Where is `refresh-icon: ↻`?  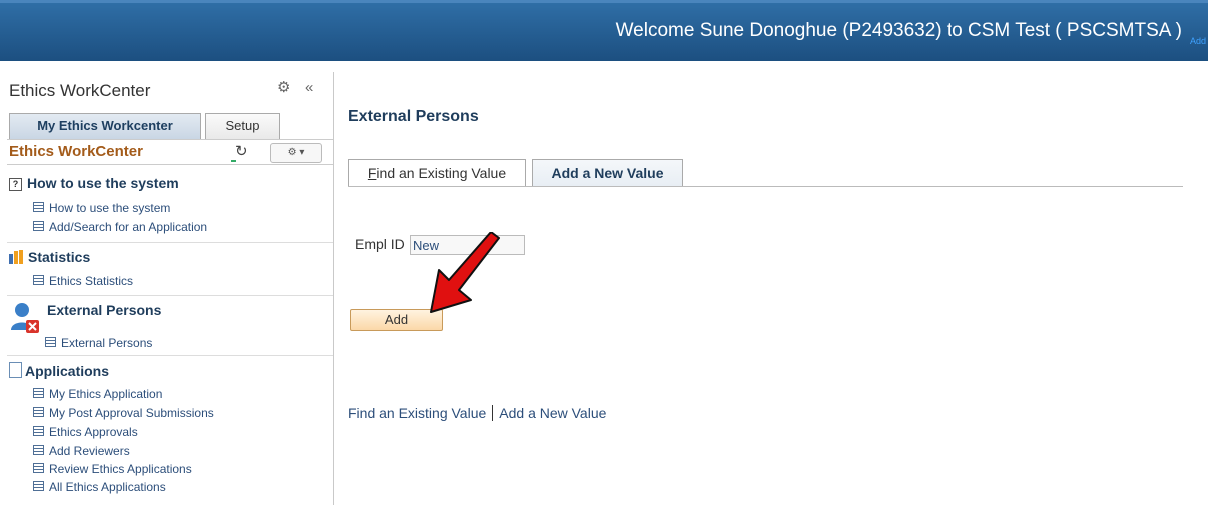
refresh-icon: ↻ is located at coordinates (241, 151).